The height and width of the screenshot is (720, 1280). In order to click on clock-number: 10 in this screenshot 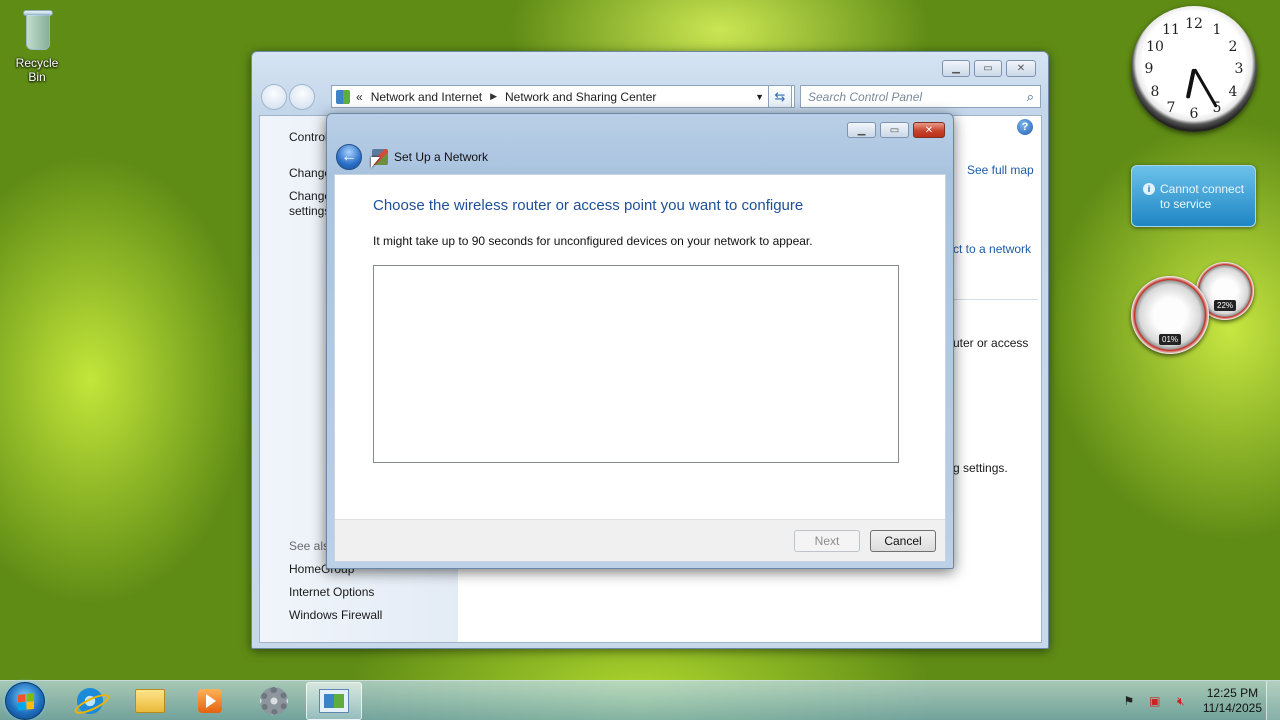, I will do `click(1155, 47)`.